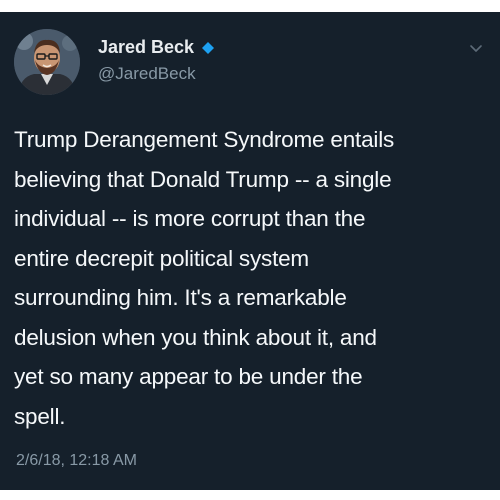 The height and width of the screenshot is (500, 500). Describe the element at coordinates (40, 416) in the screenshot. I see `tweet-text-line: spell.` at that location.